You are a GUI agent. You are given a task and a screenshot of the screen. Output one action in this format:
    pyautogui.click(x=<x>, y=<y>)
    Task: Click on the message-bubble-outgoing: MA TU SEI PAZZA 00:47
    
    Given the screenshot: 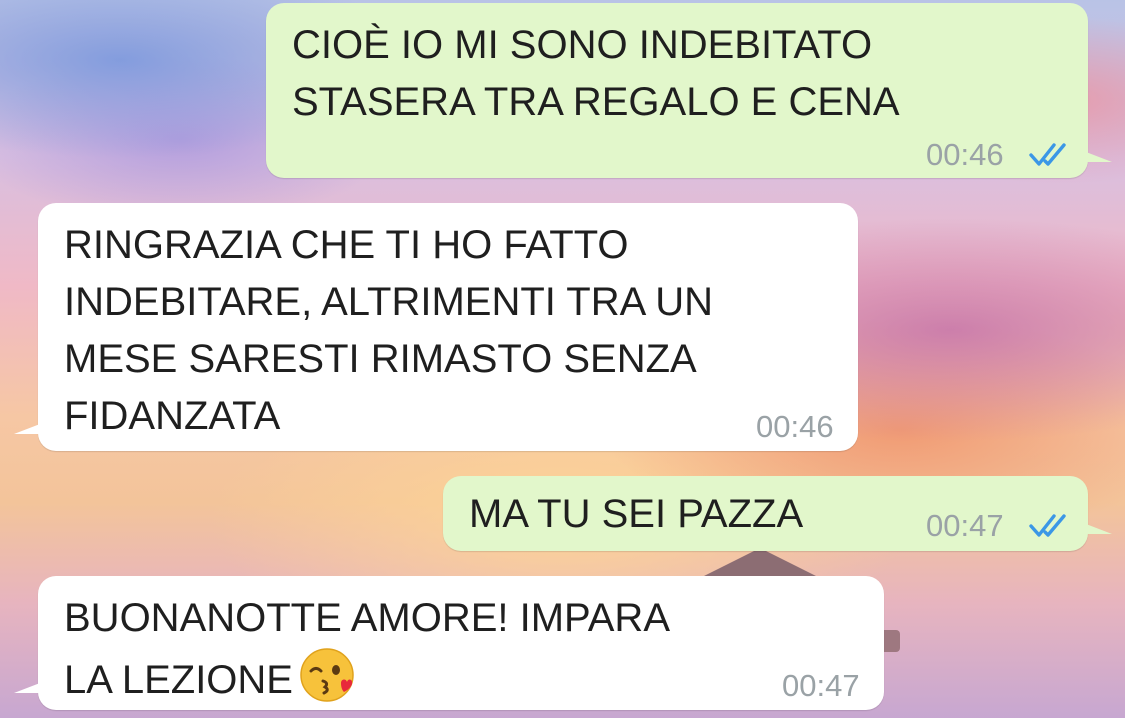 What is the action you would take?
    pyautogui.click(x=765, y=513)
    